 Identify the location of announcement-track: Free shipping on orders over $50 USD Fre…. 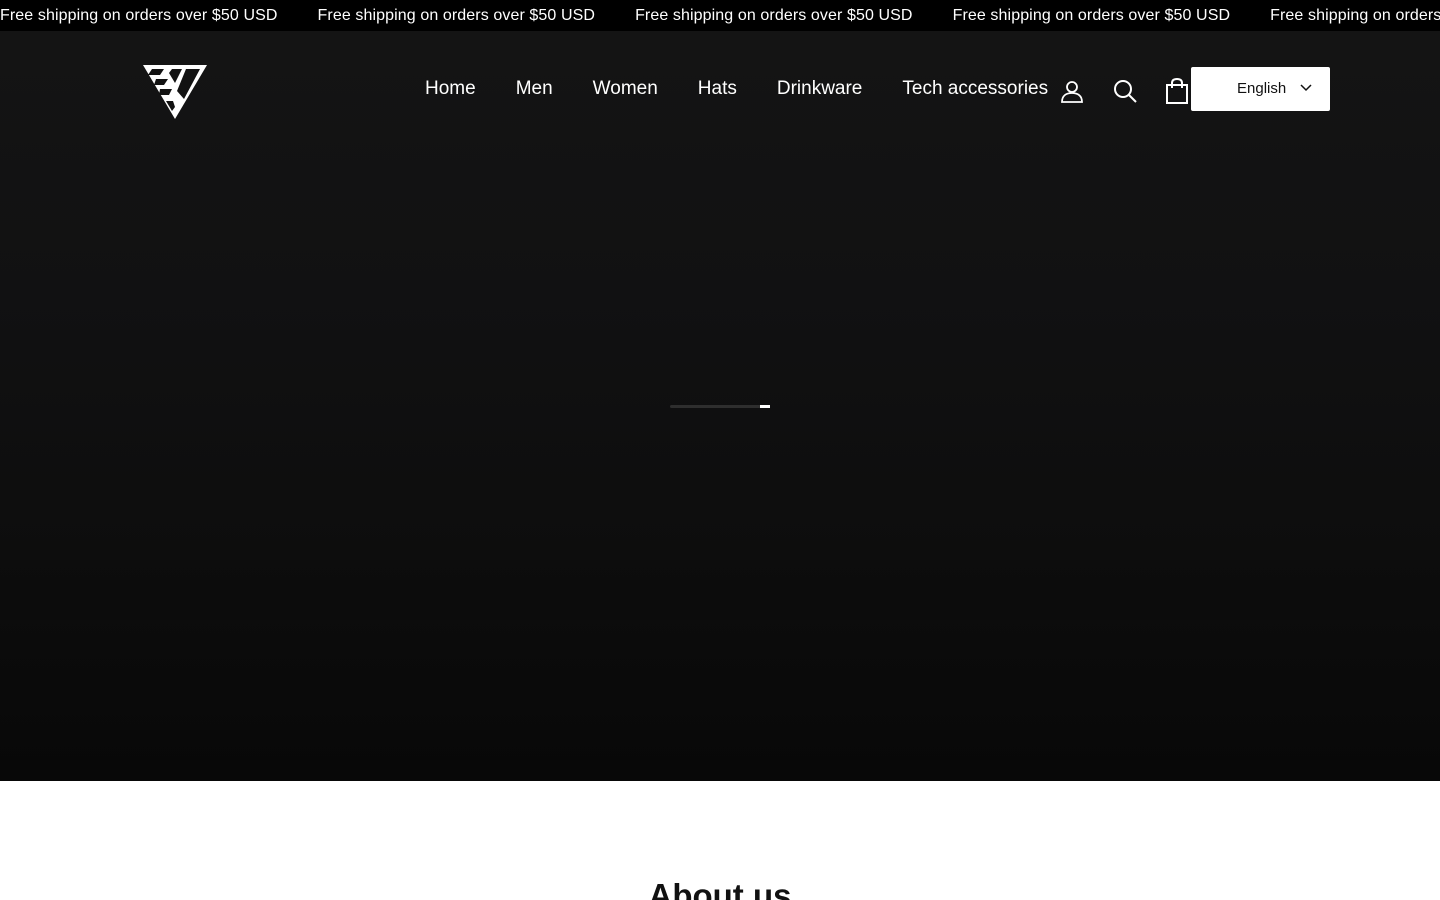
(720, 15).